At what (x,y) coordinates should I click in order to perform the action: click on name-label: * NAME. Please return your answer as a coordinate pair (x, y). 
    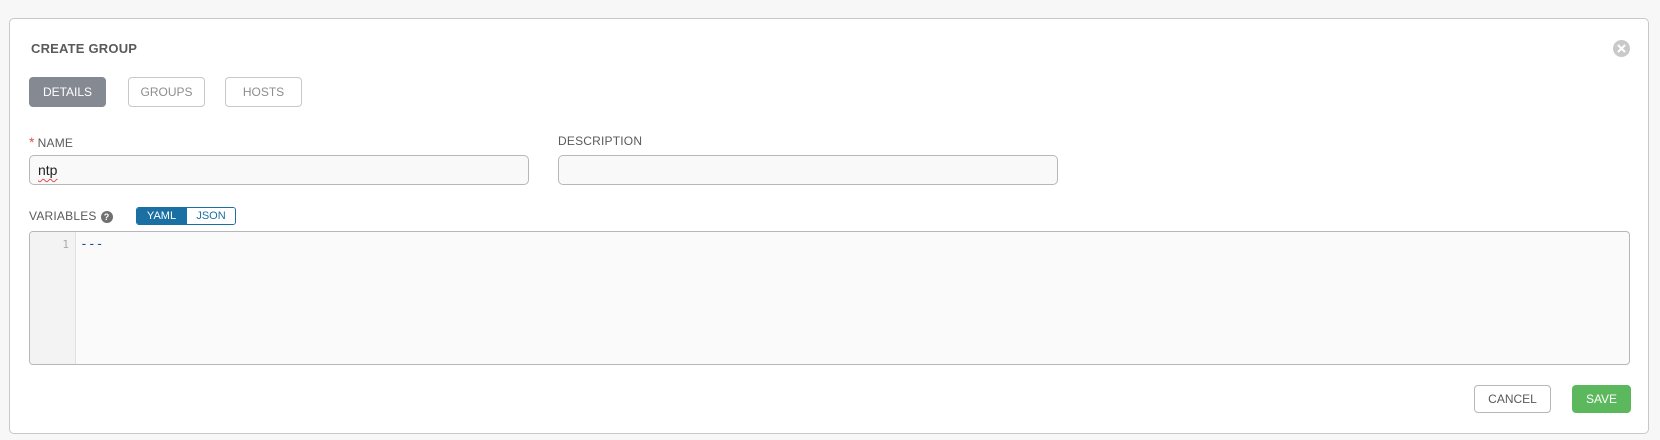
    Looking at the image, I should click on (51, 142).